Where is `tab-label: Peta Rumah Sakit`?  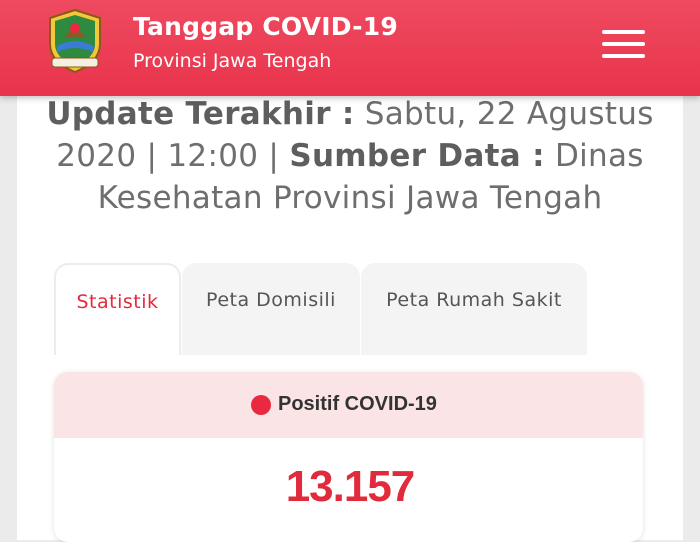
tab-label: Peta Rumah Sakit is located at coordinates (474, 300).